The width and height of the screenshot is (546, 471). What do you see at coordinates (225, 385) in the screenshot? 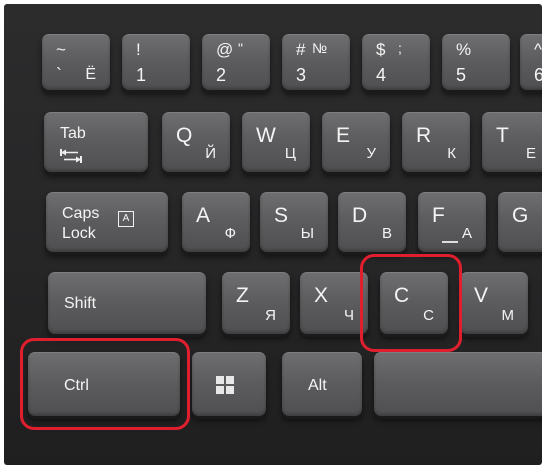
I see `windows-logo-icon` at bounding box center [225, 385].